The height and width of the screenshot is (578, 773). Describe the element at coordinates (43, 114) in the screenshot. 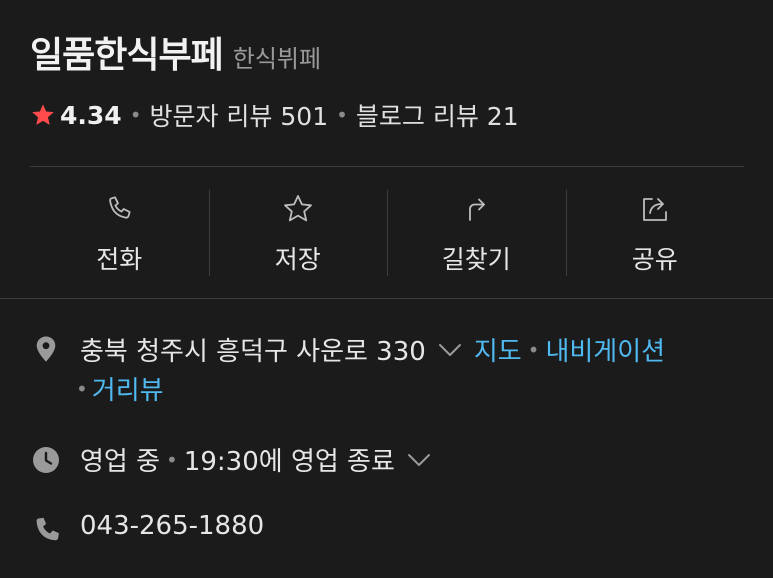

I see `star-rating-icon` at that location.